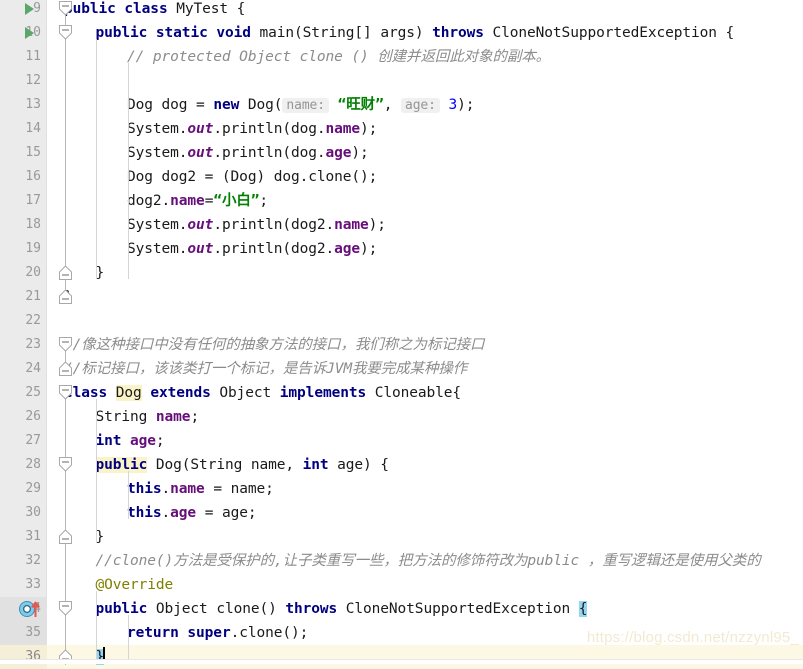  What do you see at coordinates (401, 465) in the screenshot?
I see `code-line: 28 public Dog(String name, int age) {` at bounding box center [401, 465].